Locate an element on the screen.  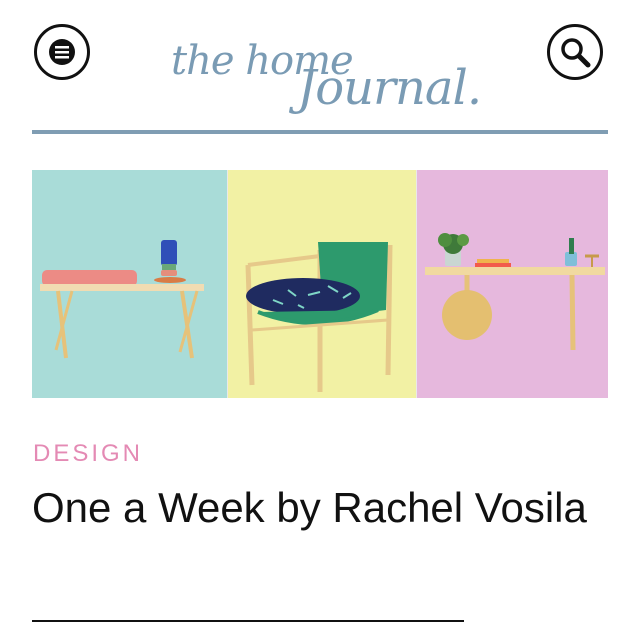
search-button is located at coordinates (575, 52).